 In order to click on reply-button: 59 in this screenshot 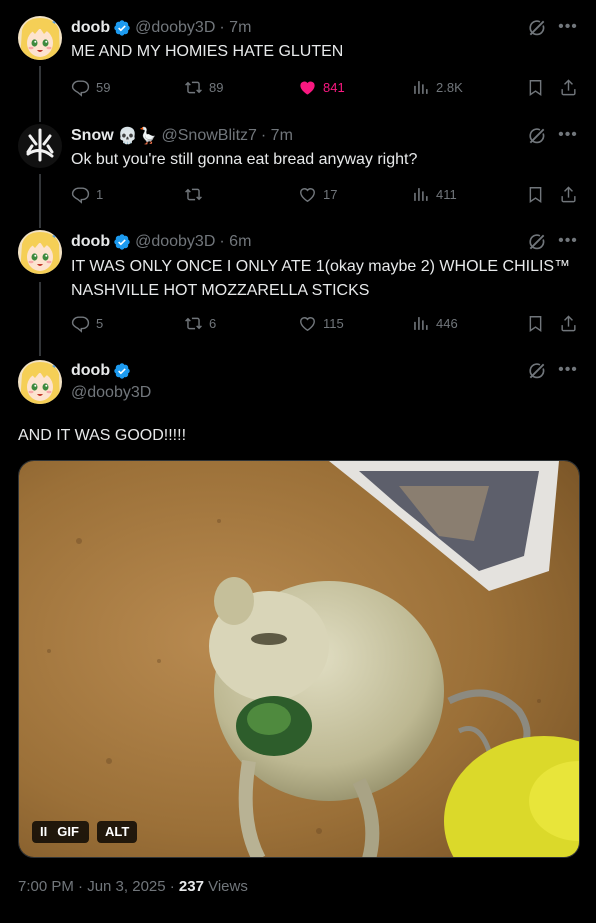, I will do `click(90, 87)`.